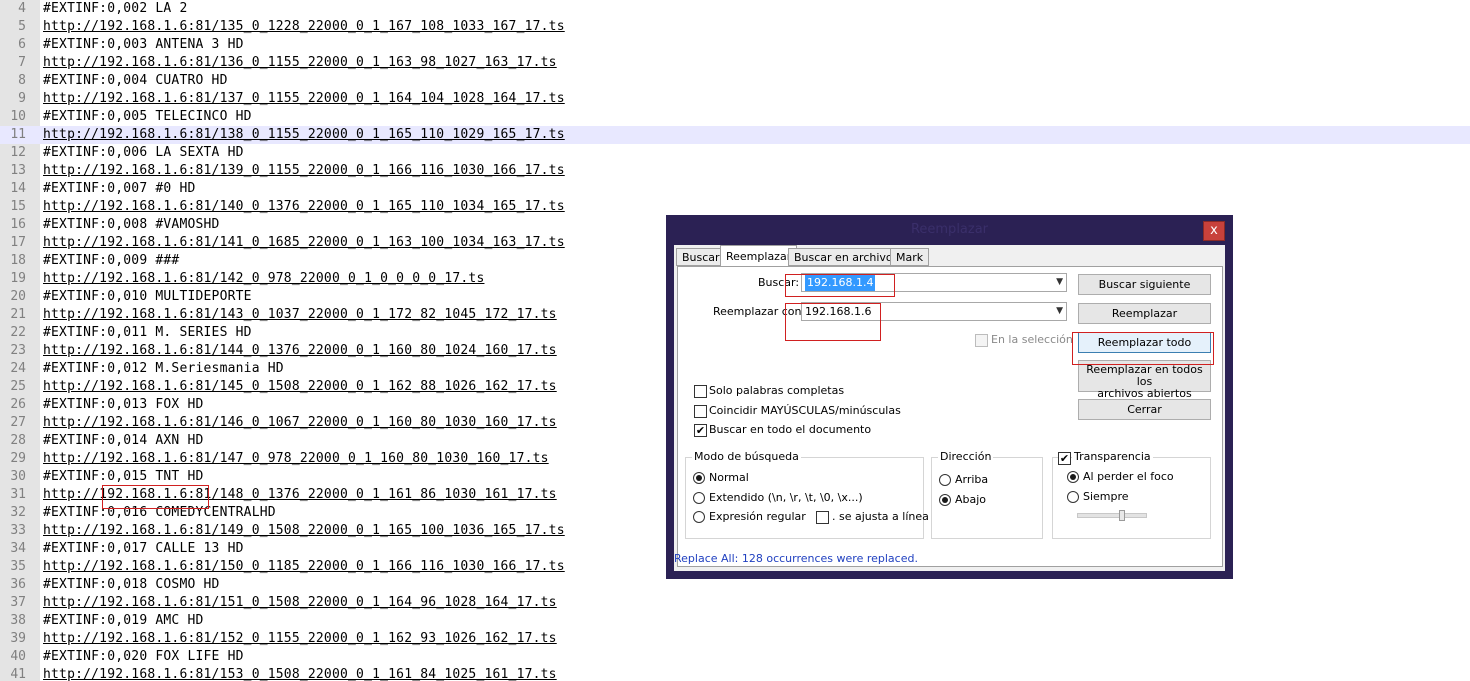 This screenshot has width=1470, height=681. Describe the element at coordinates (735, 45) in the screenshot. I see `editor-line: 6 #EXTINF:0,003 ANTENA 3 HD` at that location.